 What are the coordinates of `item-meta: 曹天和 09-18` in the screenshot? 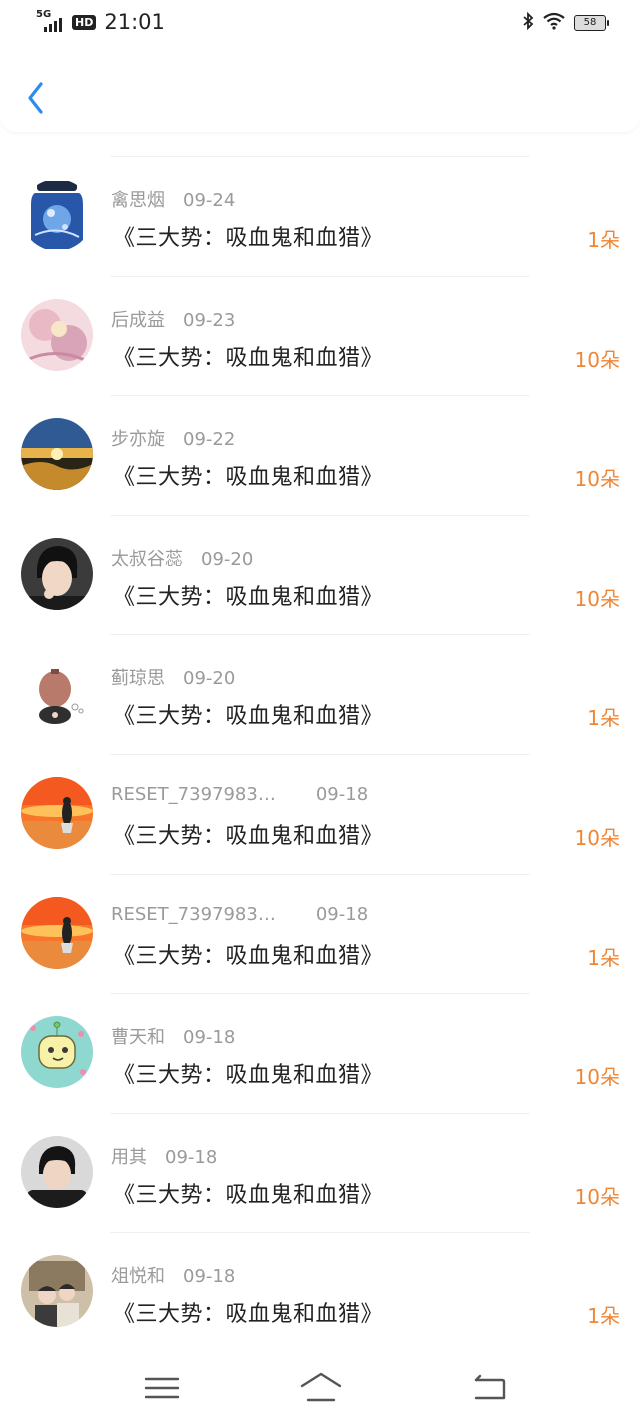 It's located at (173, 1036).